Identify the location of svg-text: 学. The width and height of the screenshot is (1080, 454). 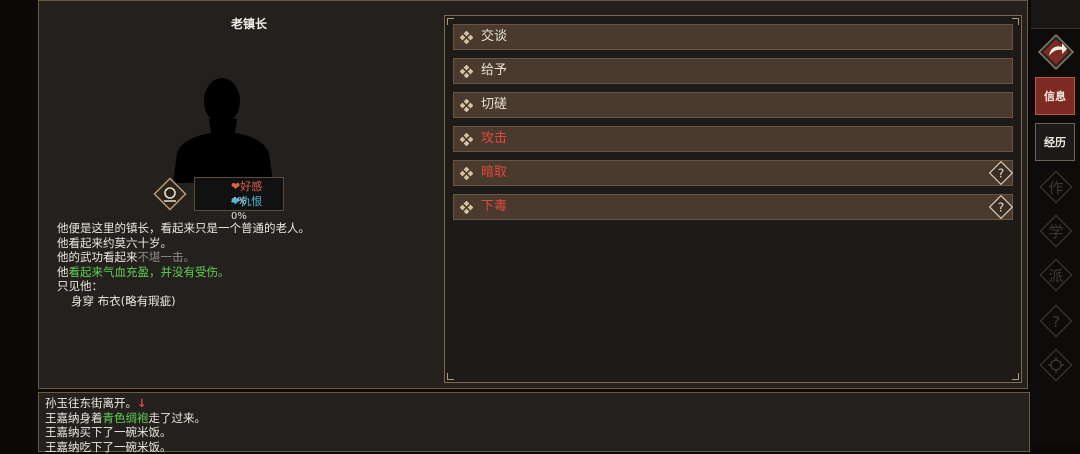
(1055, 232).